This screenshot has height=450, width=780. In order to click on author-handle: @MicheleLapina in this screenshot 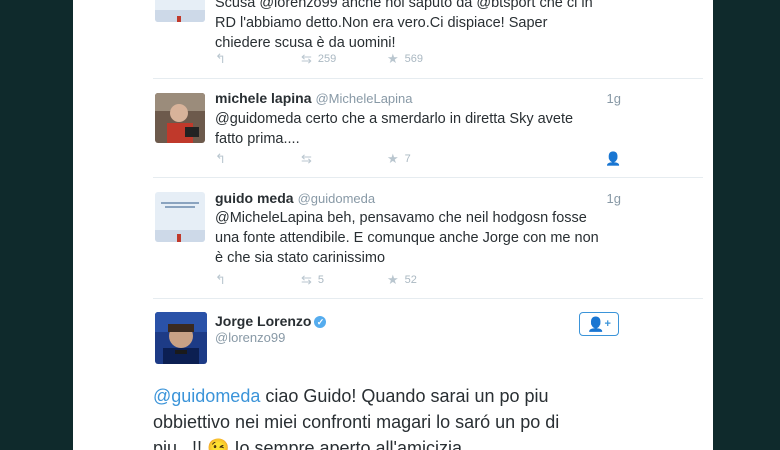, I will do `click(363, 98)`.